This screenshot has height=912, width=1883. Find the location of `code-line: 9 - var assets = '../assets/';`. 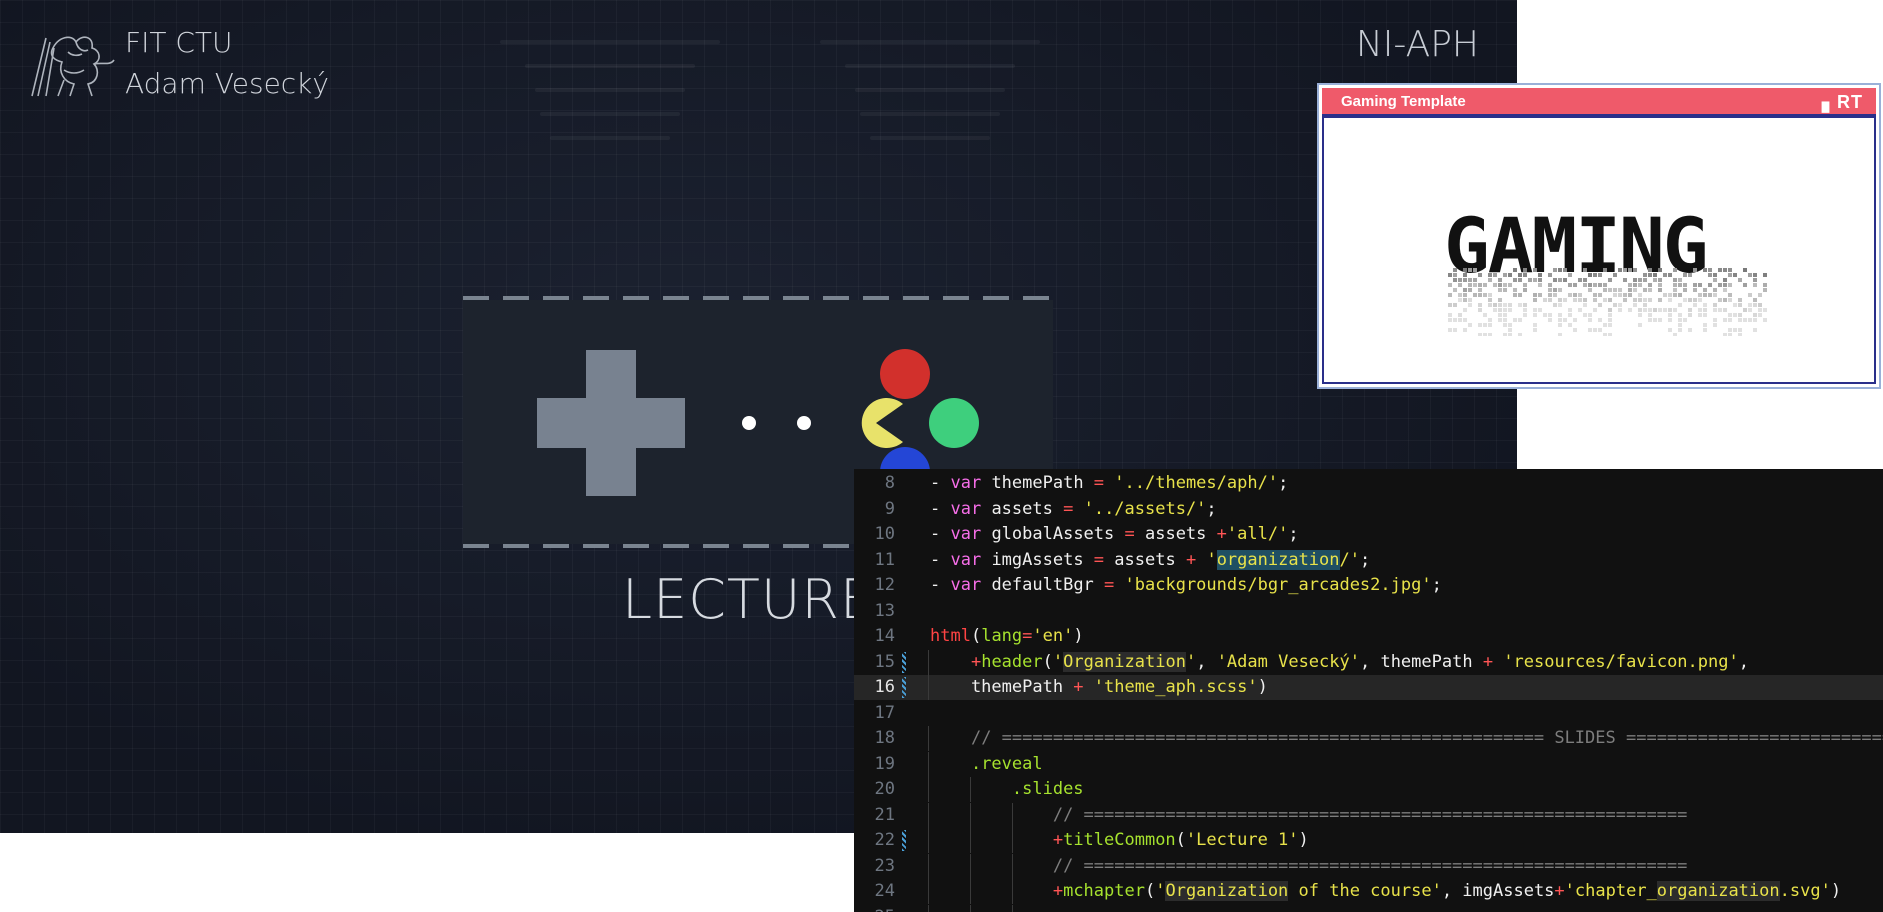

code-line: 9 - var assets = '../assets/'; is located at coordinates (1368, 509).